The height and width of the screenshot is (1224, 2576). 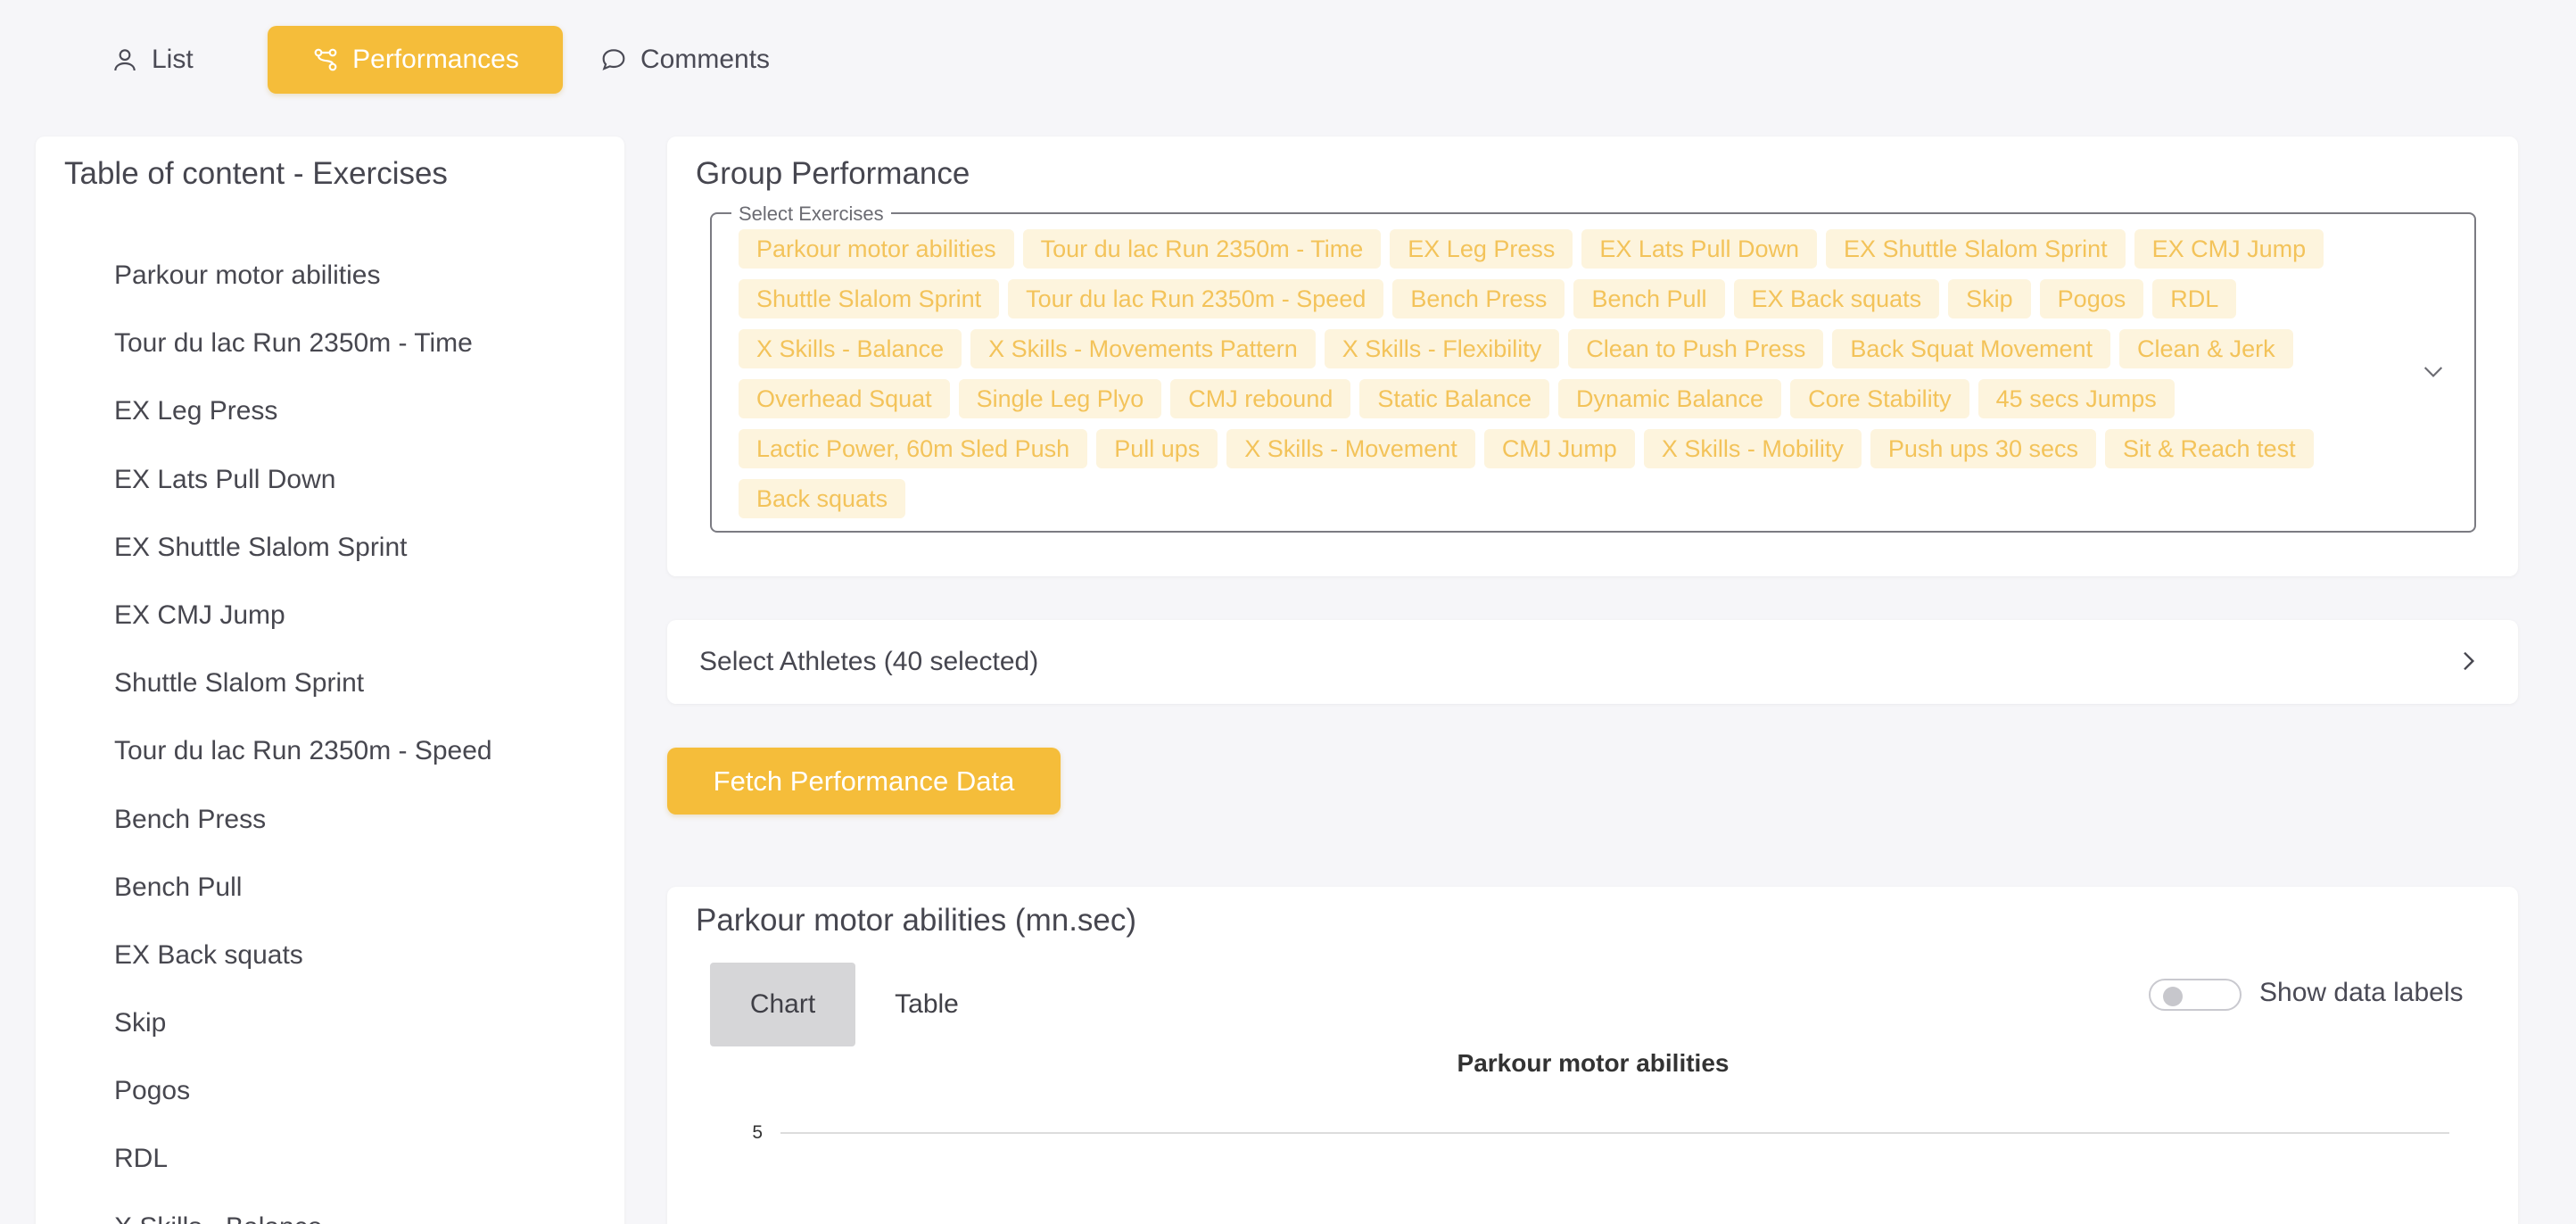 I want to click on exercise-chip: EX CMJ Jump, so click(x=2229, y=249).